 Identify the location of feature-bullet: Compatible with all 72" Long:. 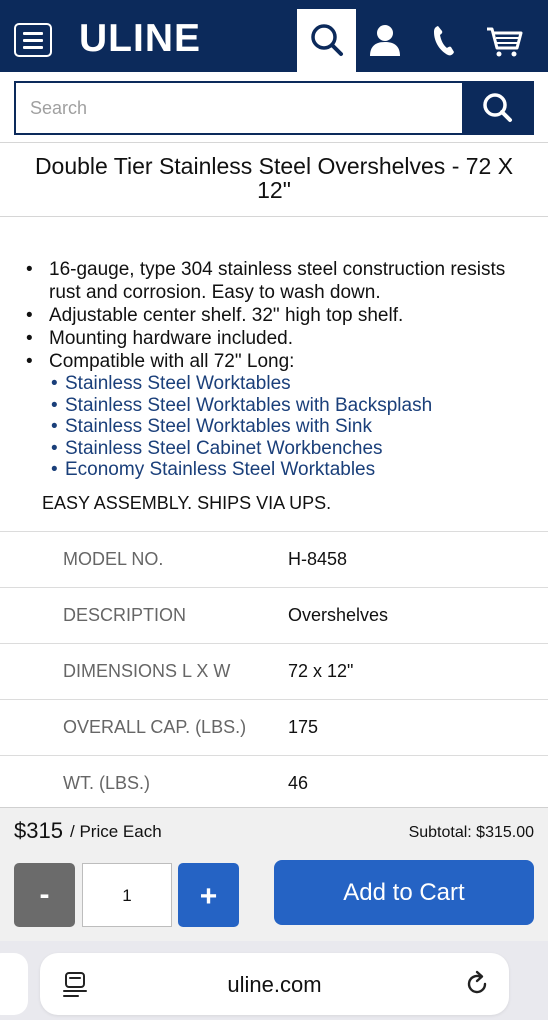
(278, 361).